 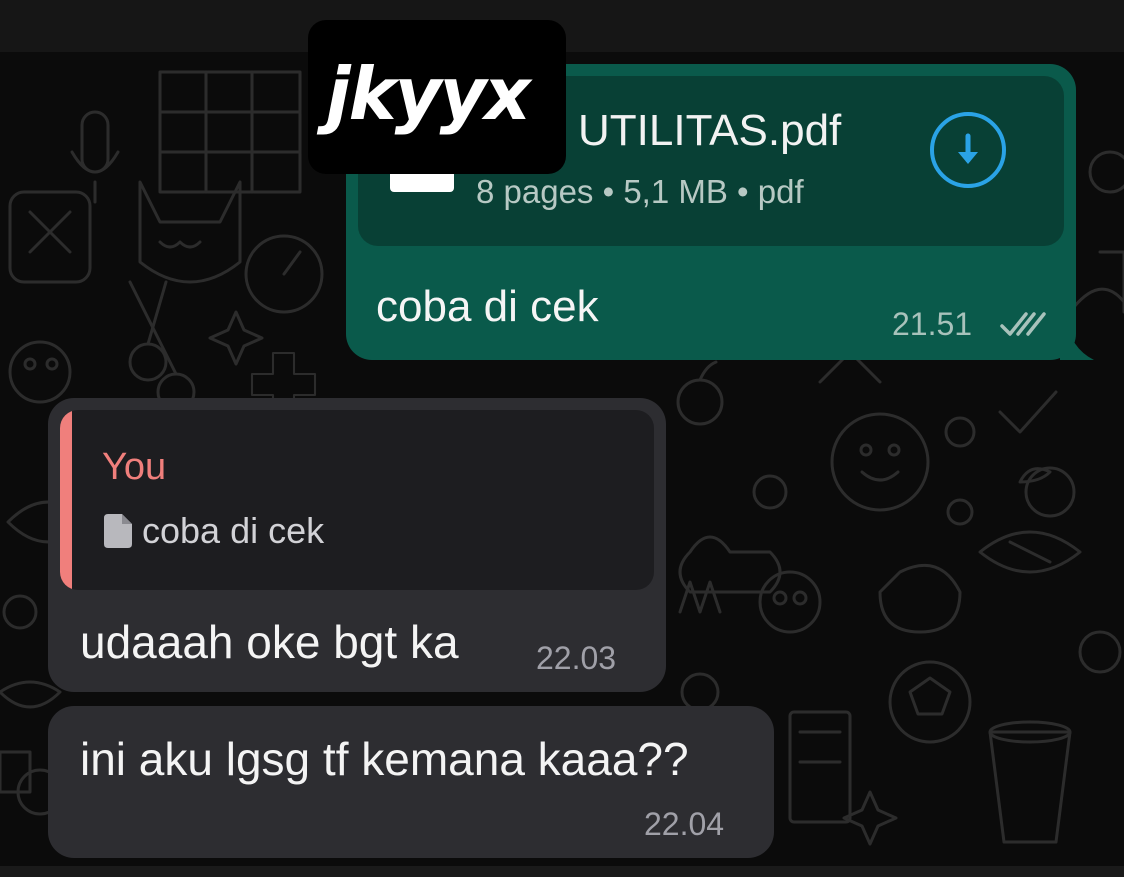 I want to click on document-name: UTILITAS.pdf, so click(x=710, y=130).